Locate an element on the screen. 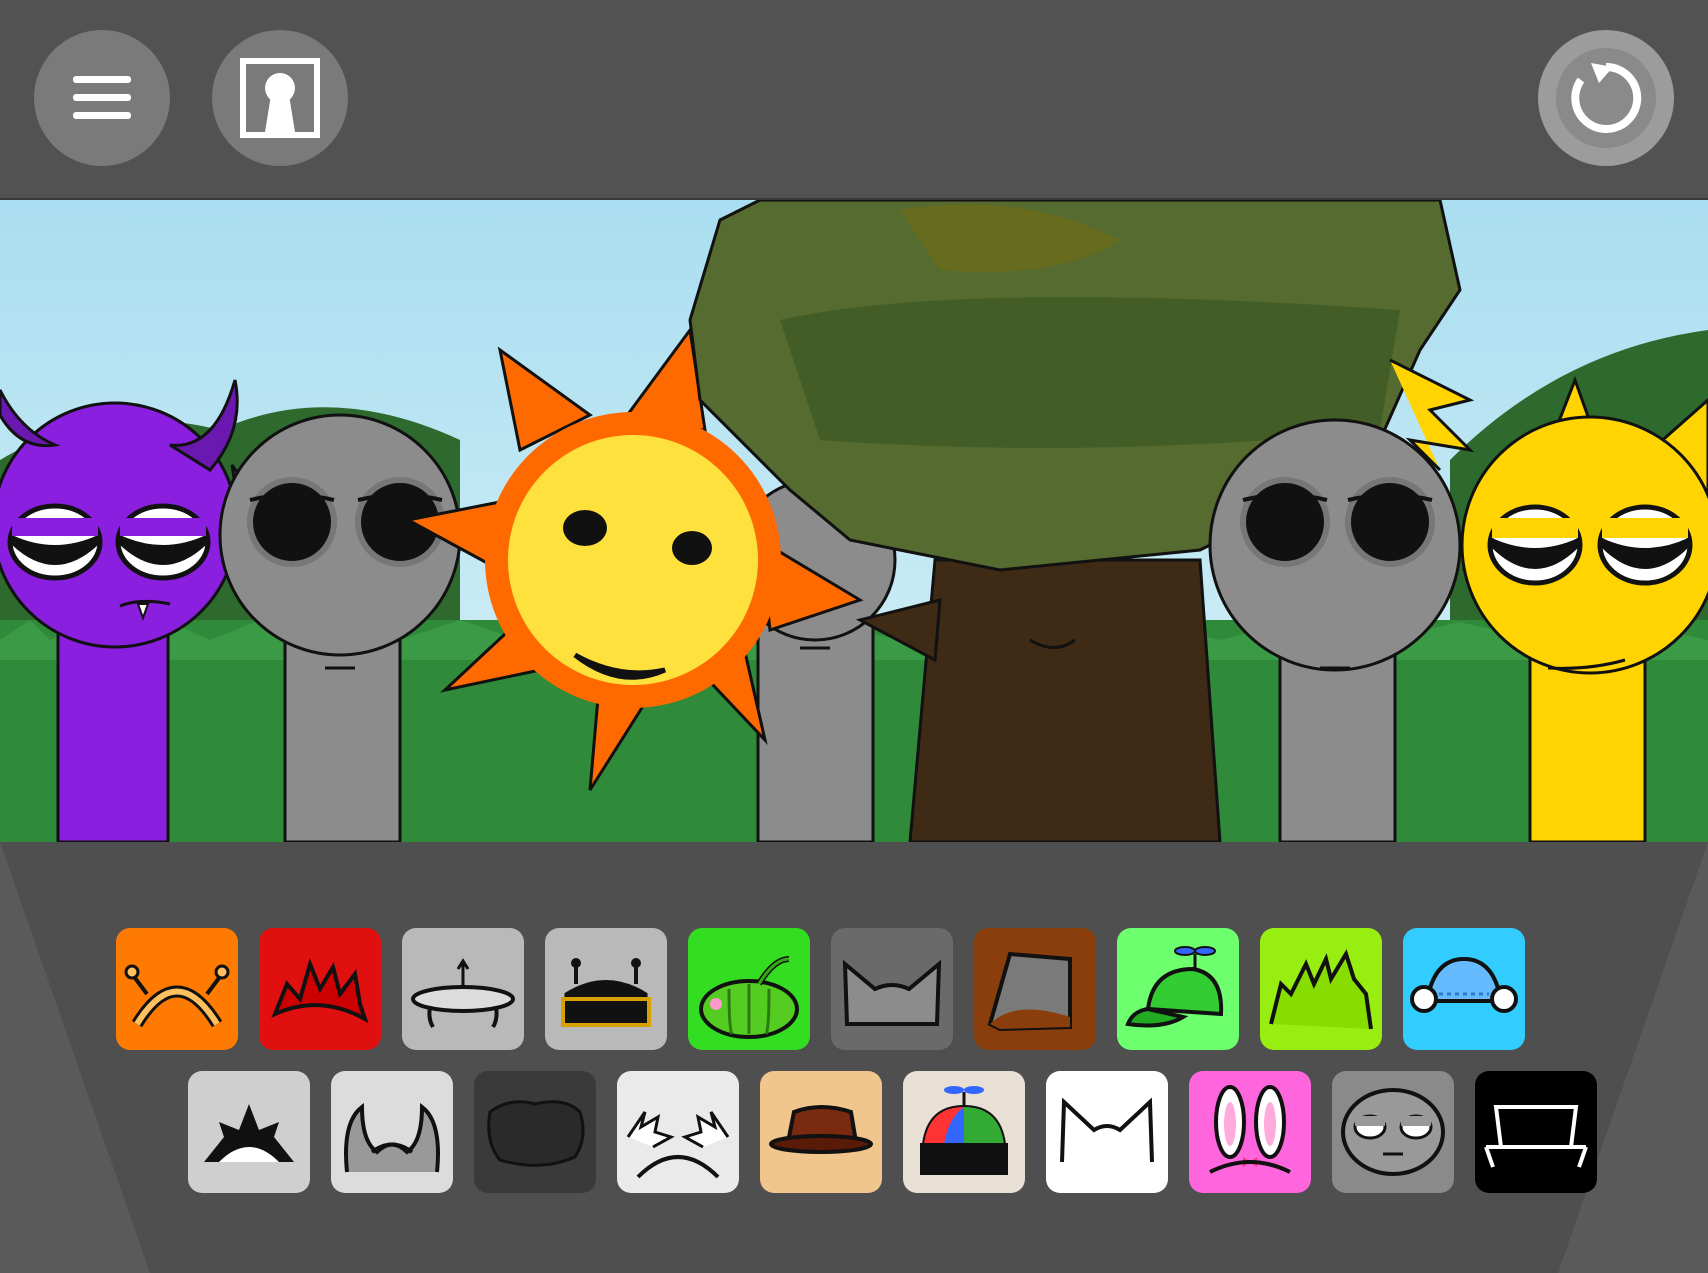  red-spiky-hair-icon is located at coordinates (320, 990).